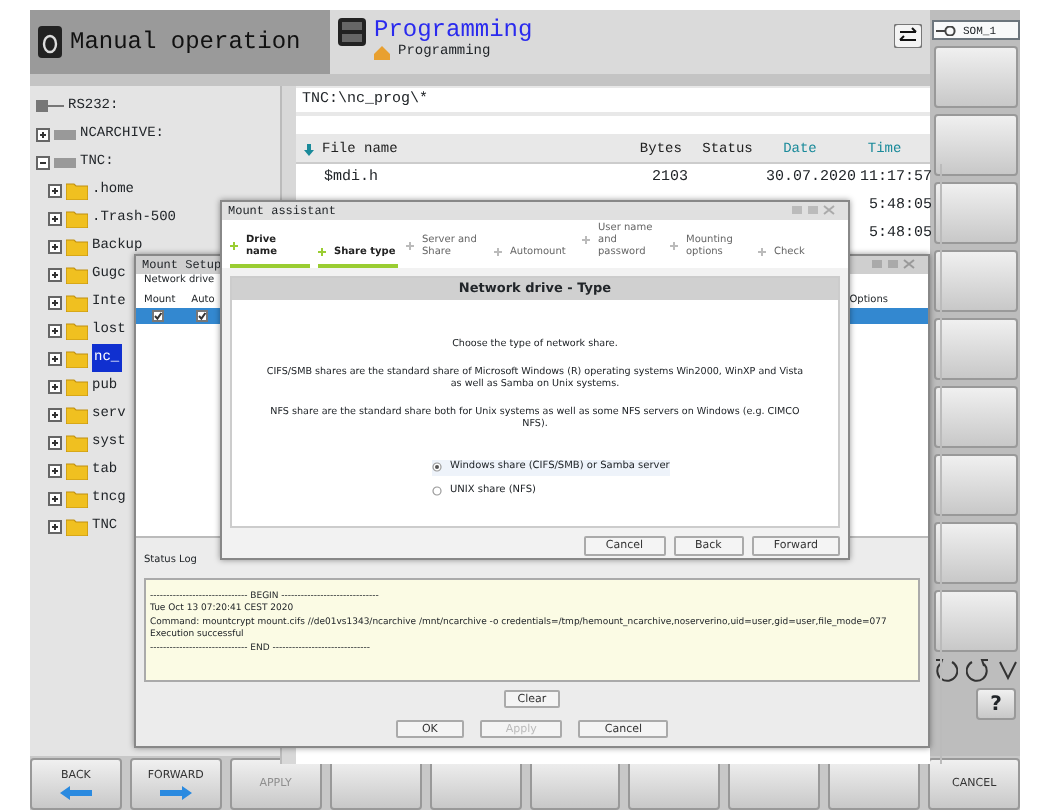 Image resolution: width=1050 pixels, height=810 pixels. Describe the element at coordinates (352, 32) in the screenshot. I see `program-run-icon` at that location.